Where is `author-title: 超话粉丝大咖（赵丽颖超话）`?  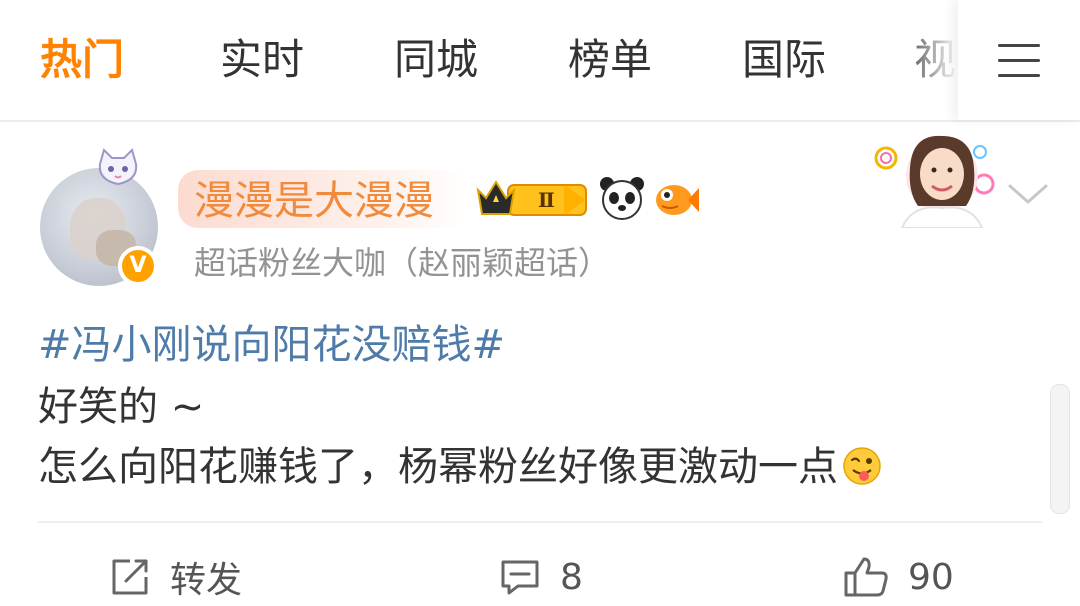
author-title: 超话粉丝大咖（赵丽颖超话） is located at coordinates (402, 263).